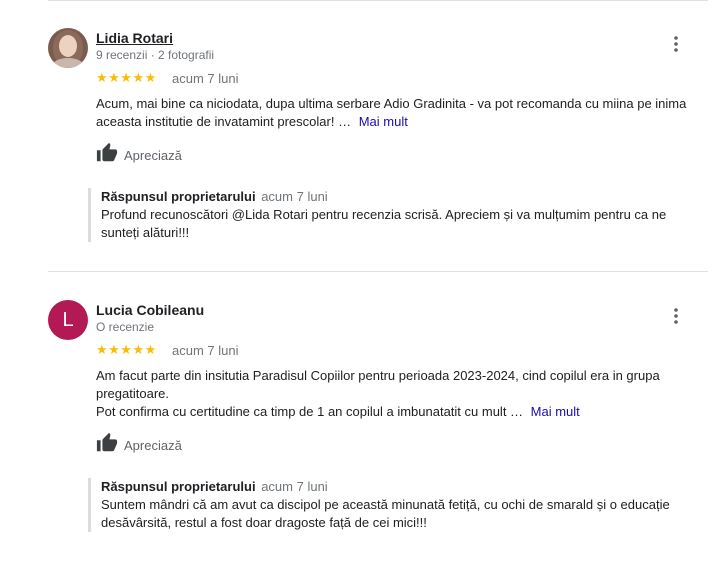 The image size is (720, 563). I want to click on reviewer-name: Lucia Cobileanu, so click(150, 310).